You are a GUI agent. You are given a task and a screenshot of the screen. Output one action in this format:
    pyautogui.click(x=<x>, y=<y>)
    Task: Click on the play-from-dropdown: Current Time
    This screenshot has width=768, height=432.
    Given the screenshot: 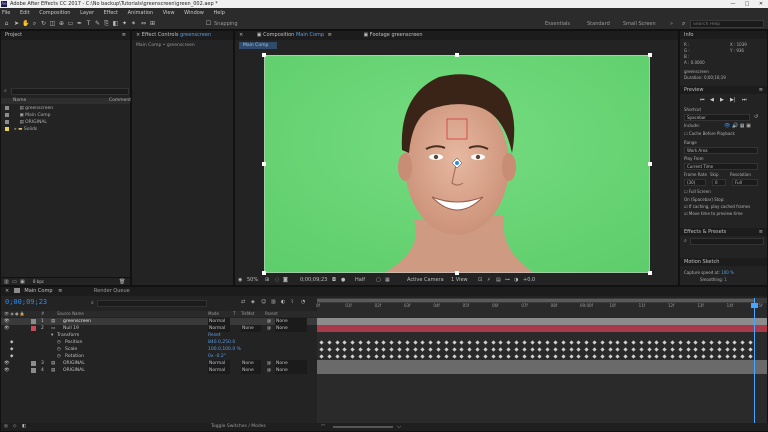 What is the action you would take?
    pyautogui.click(x=721, y=166)
    